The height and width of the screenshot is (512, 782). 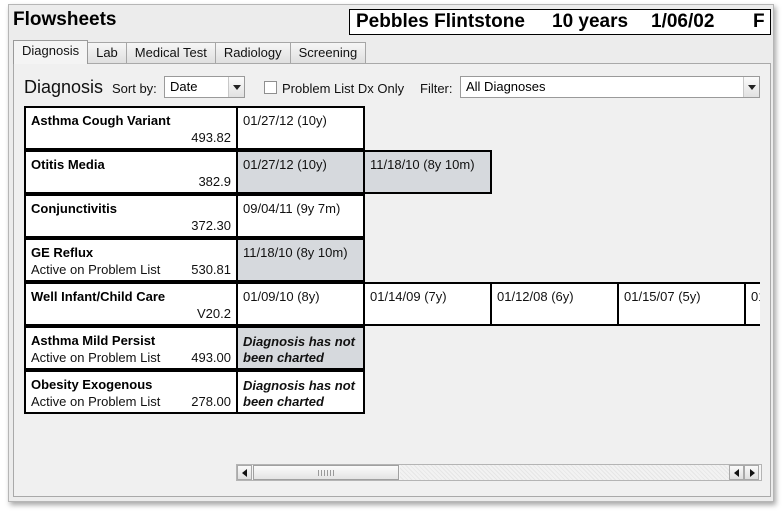 What do you see at coordinates (68, 164) in the screenshot?
I see `diagnosis-name: Otitis Media` at bounding box center [68, 164].